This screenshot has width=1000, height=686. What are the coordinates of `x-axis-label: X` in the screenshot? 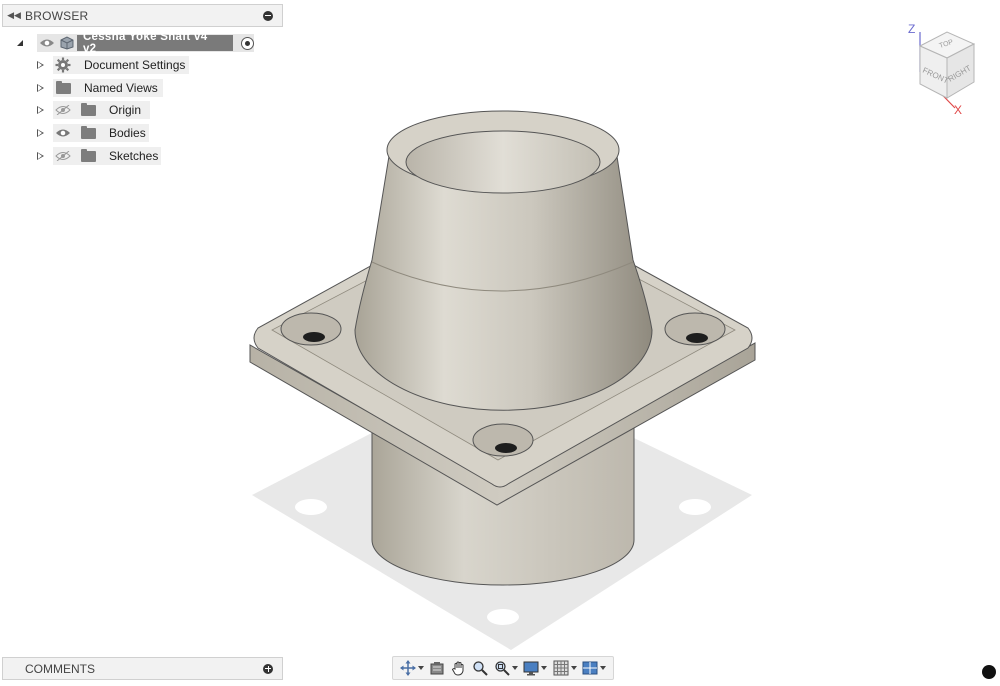 It's located at (958, 109).